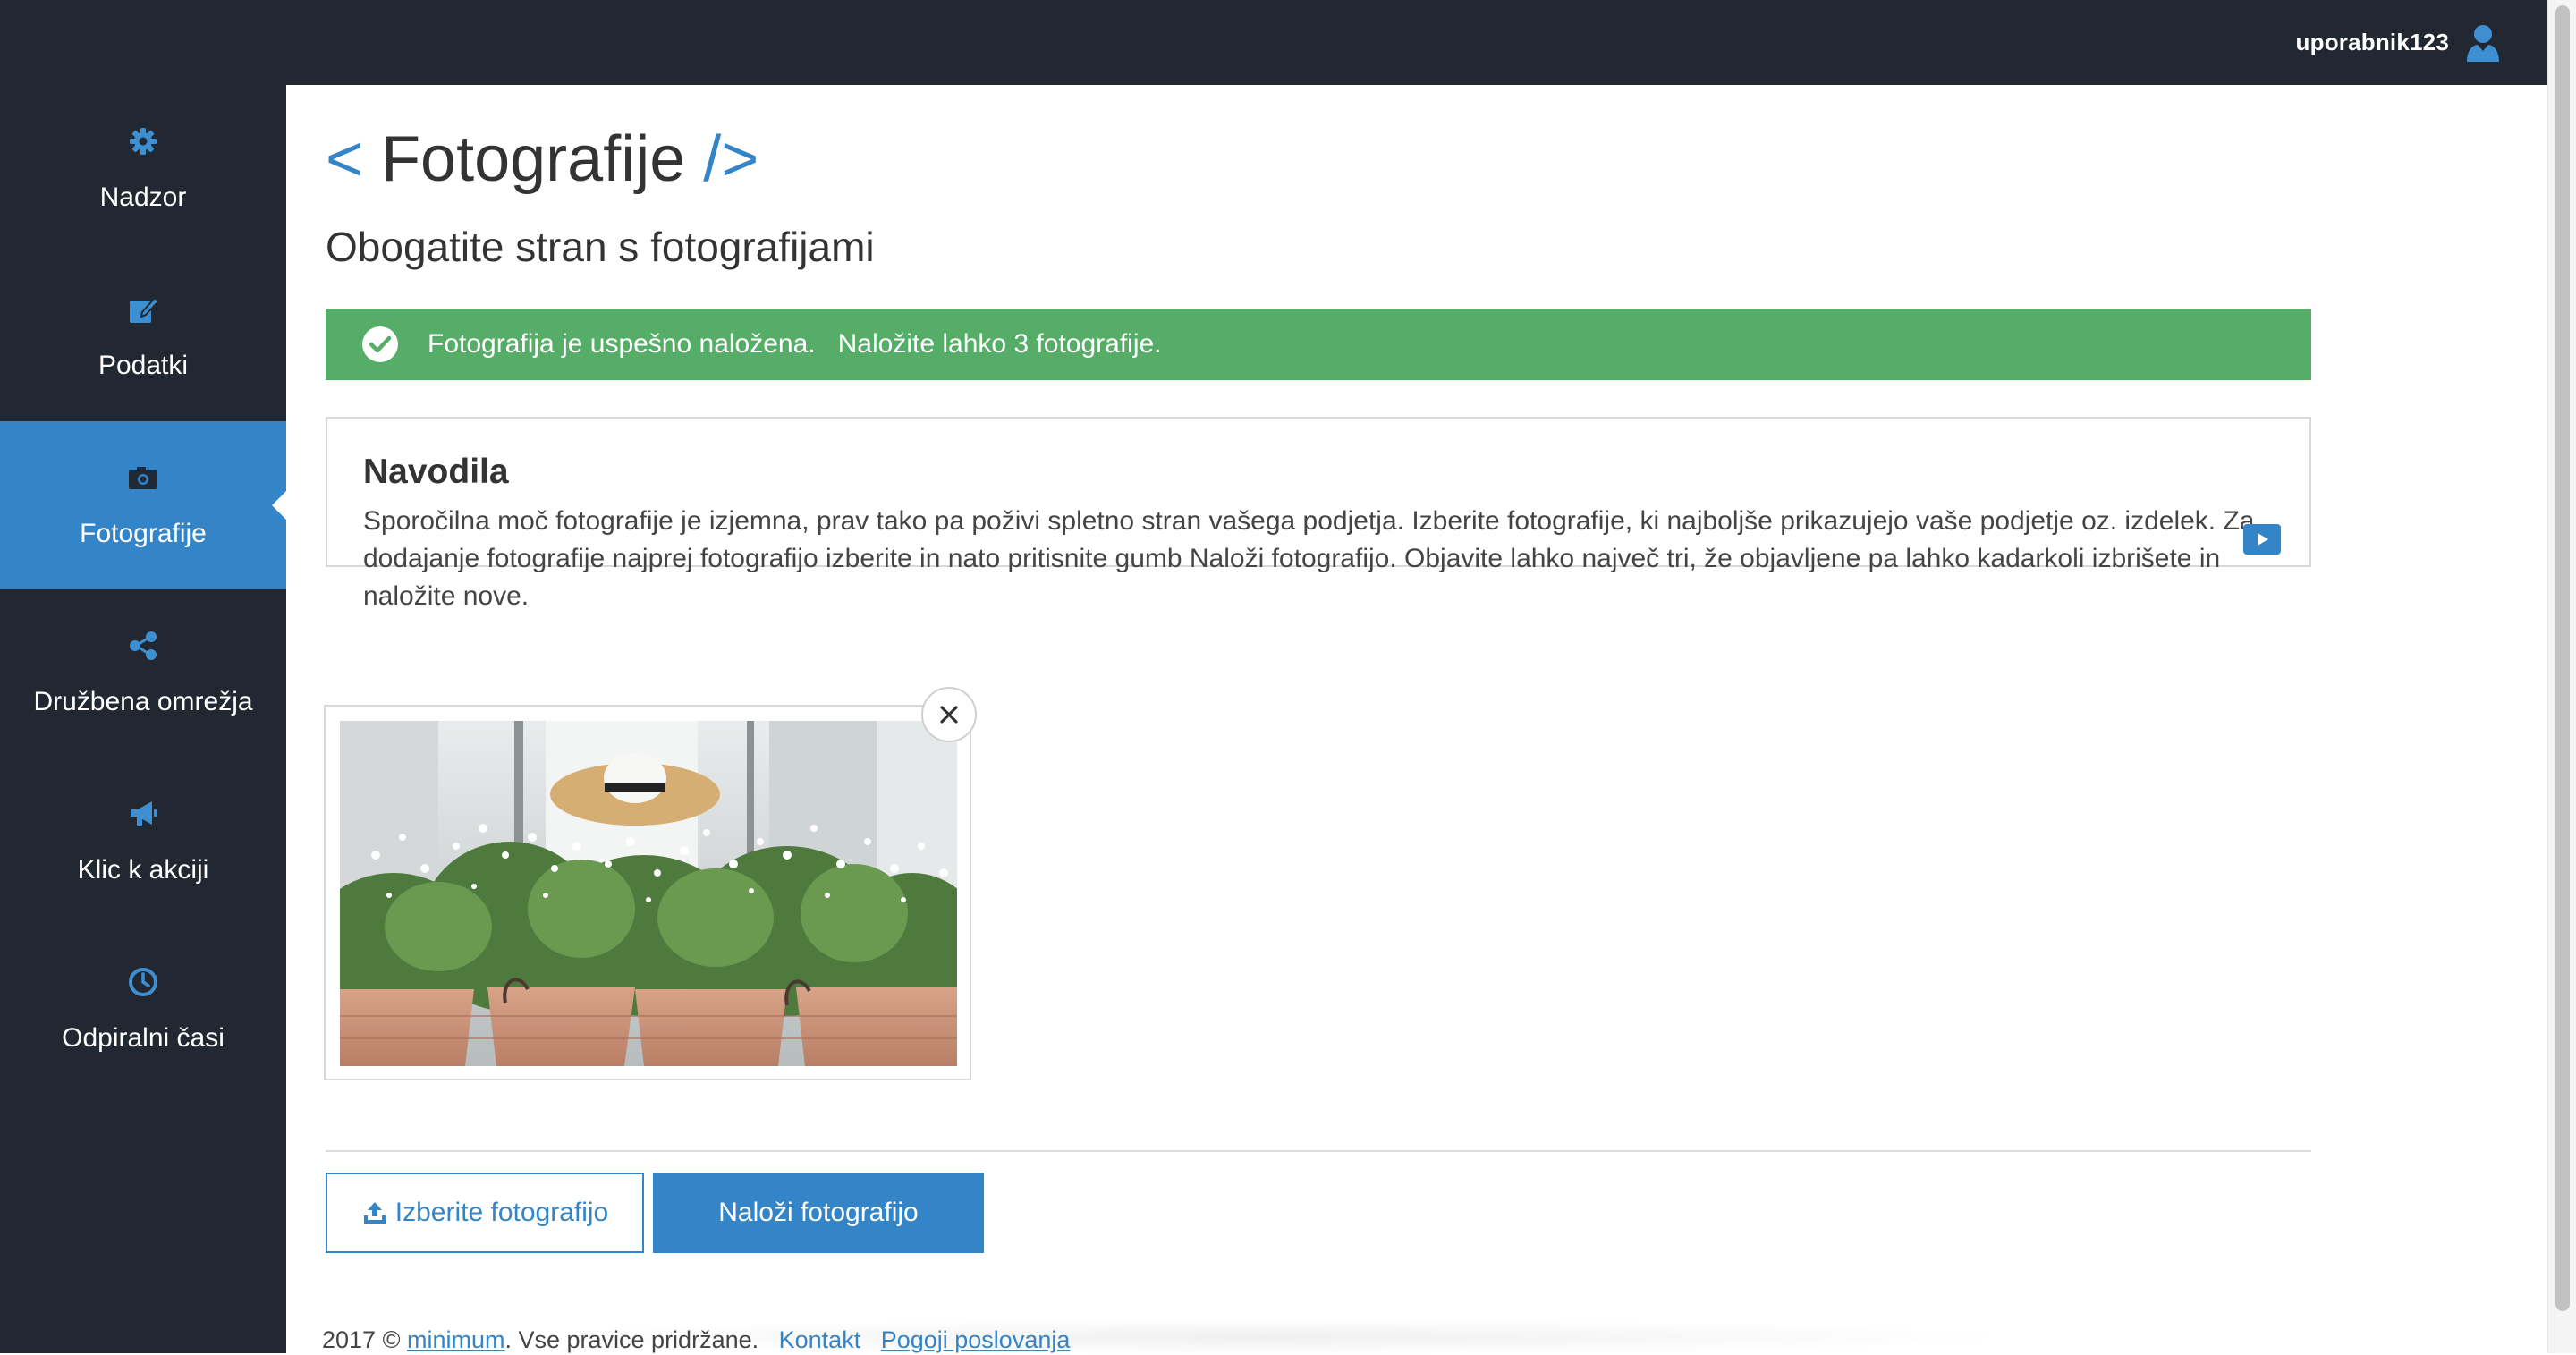 This screenshot has width=2576, height=1355. I want to click on top-bar: uporabnik123, so click(1273, 42).